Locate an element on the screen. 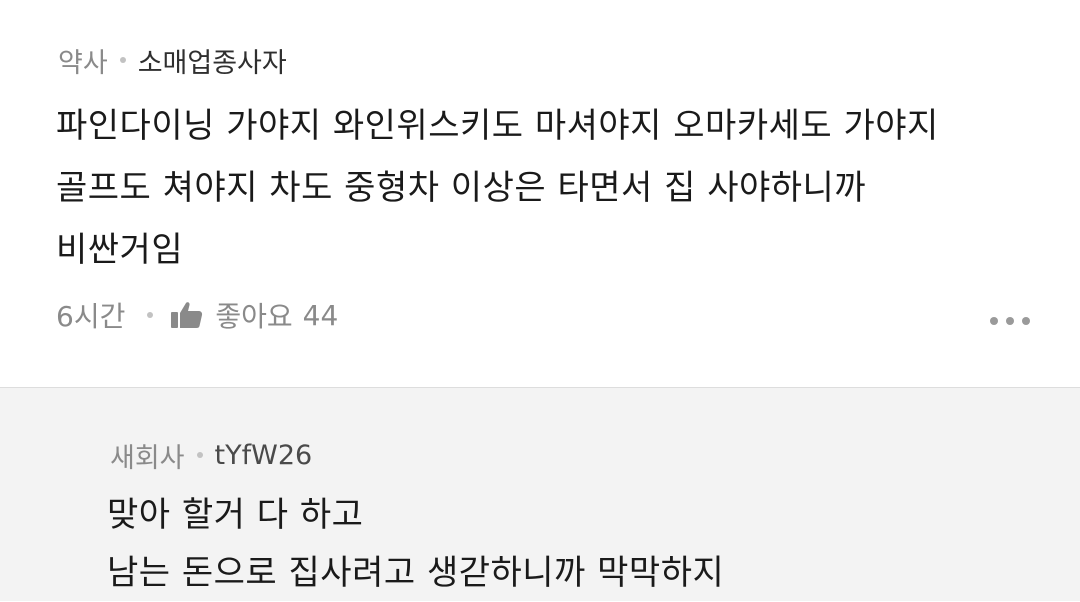 Image resolution: width=1080 pixels, height=602 pixels. author-name: 소매업종사자 is located at coordinates (212, 60).